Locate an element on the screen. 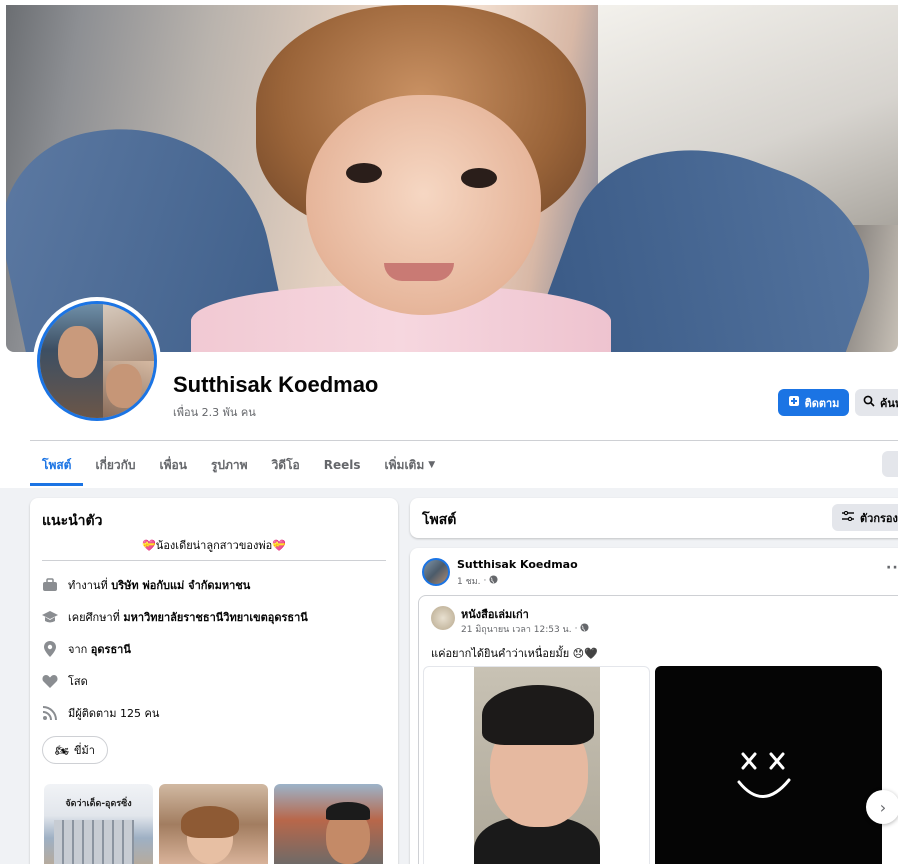  search-icon is located at coordinates (869, 402).